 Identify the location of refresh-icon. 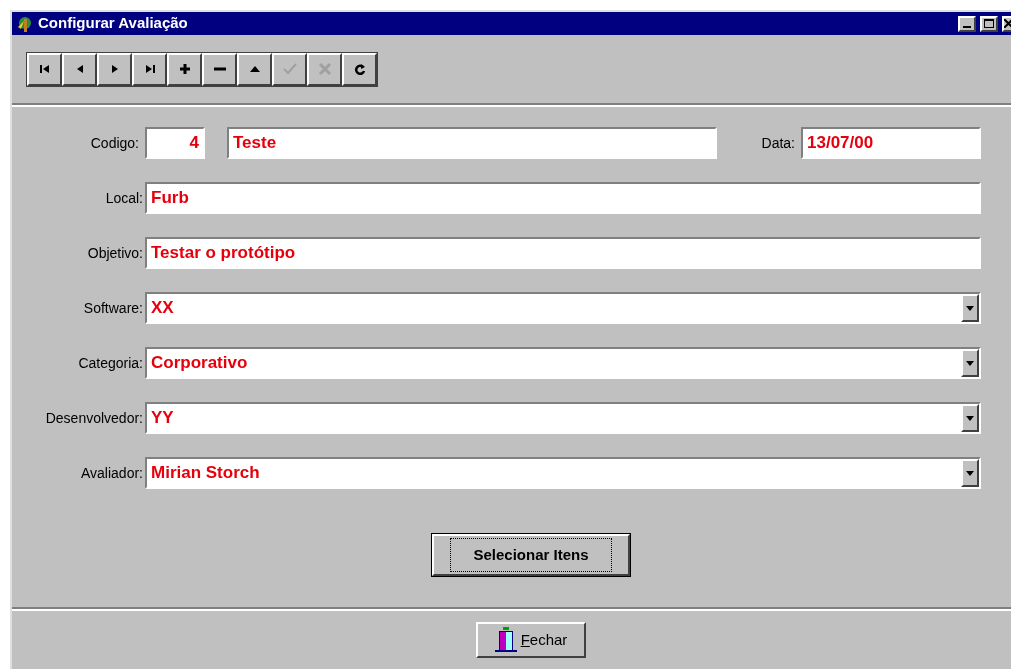
(359, 69).